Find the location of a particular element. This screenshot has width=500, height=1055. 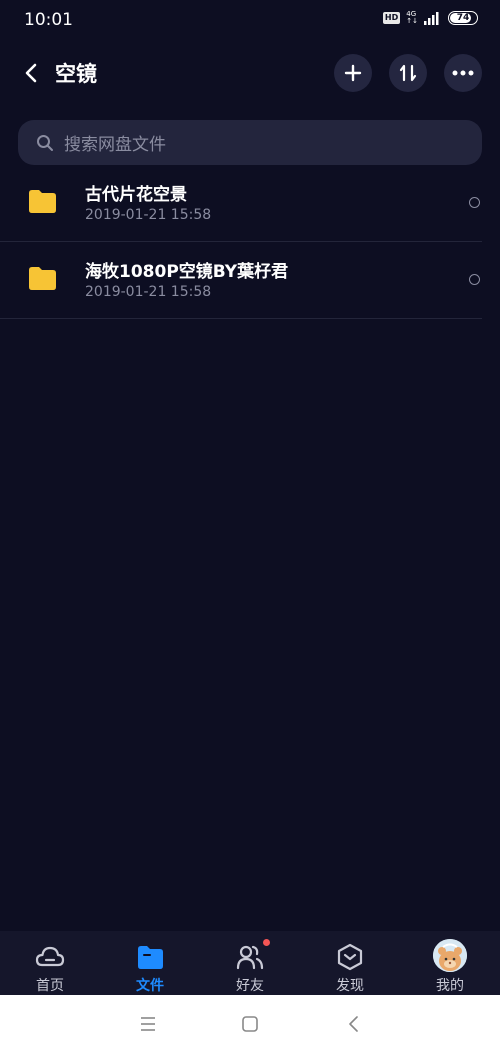

back-button is located at coordinates (31, 73).